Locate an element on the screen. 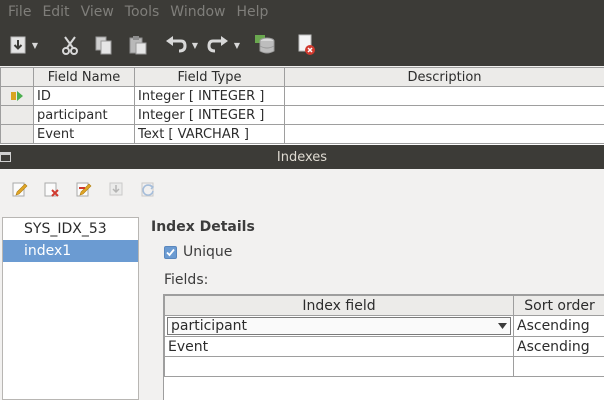  menu-edit: Edit is located at coordinates (55, 12).